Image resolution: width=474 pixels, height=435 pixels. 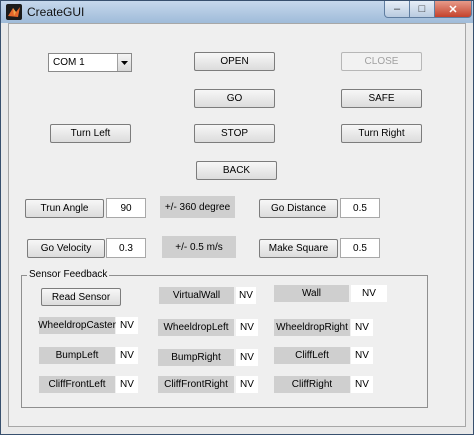 I want to click on go-distance-input: 0.5, so click(x=360, y=208).